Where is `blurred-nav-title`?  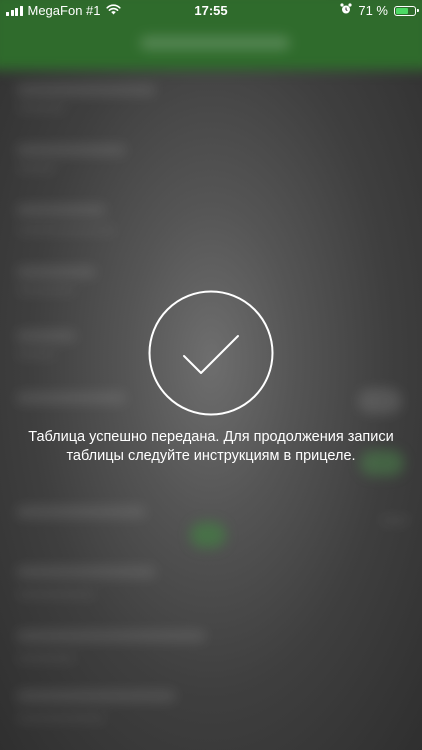 blurred-nav-title is located at coordinates (215, 43).